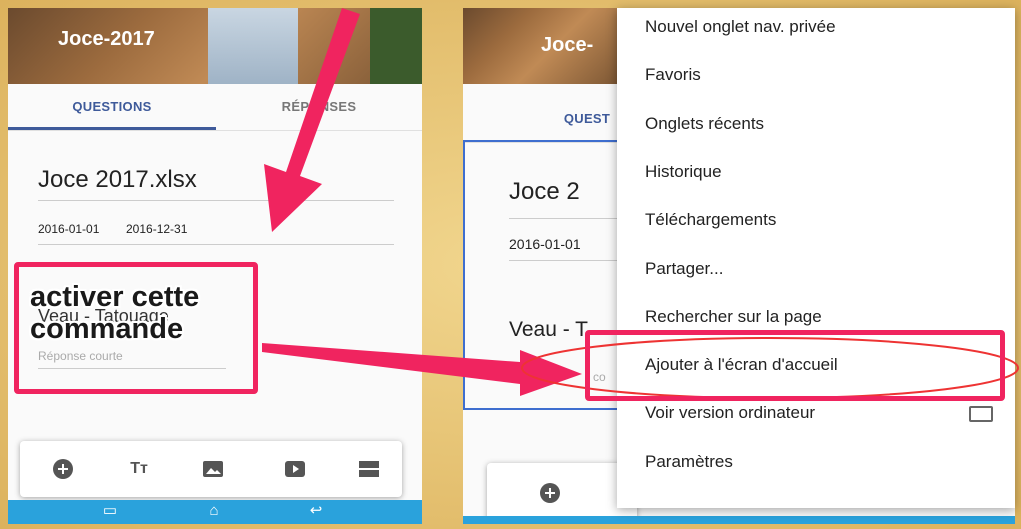  Describe the element at coordinates (312, 120) in the screenshot. I see `arrow-down-icon` at that location.